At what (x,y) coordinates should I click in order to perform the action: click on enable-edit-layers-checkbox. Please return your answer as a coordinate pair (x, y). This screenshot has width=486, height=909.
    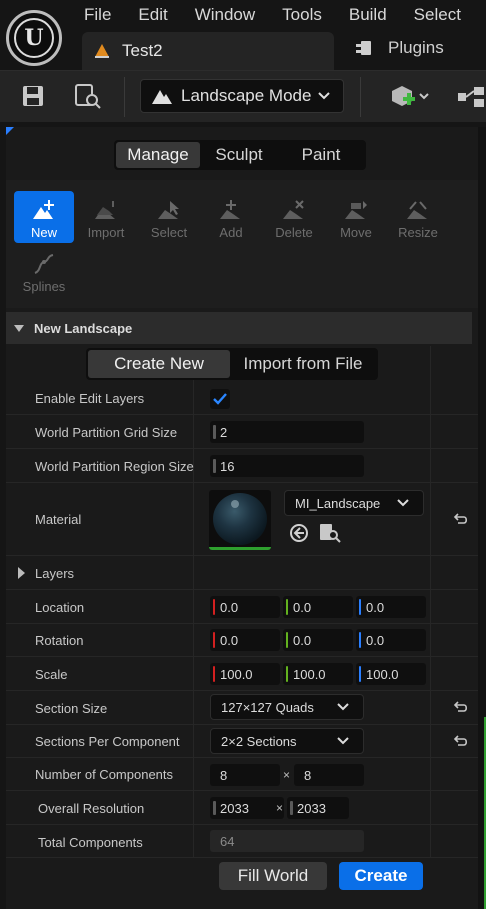
    Looking at the image, I should click on (220, 399).